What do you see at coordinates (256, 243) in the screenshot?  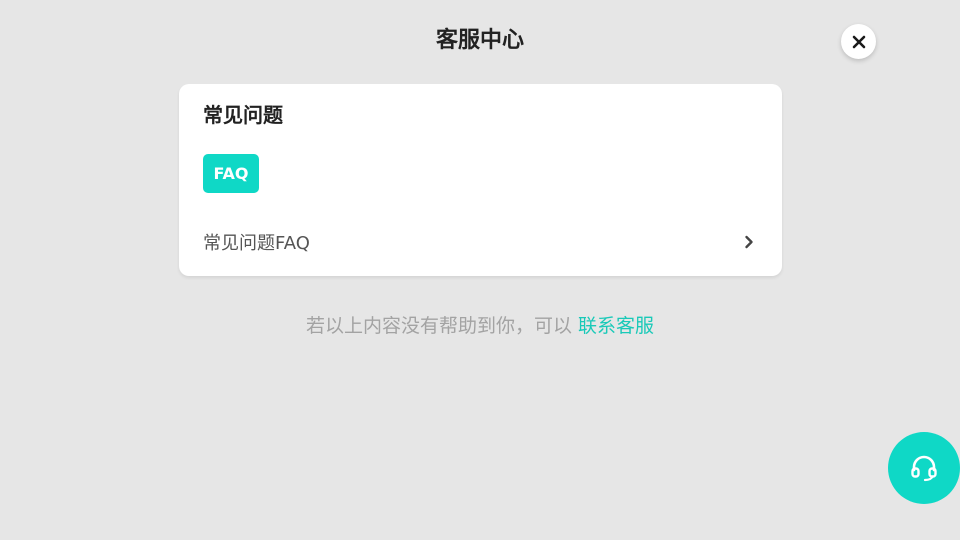 I see `faq-list-item-label: 常见问题FAQ` at bounding box center [256, 243].